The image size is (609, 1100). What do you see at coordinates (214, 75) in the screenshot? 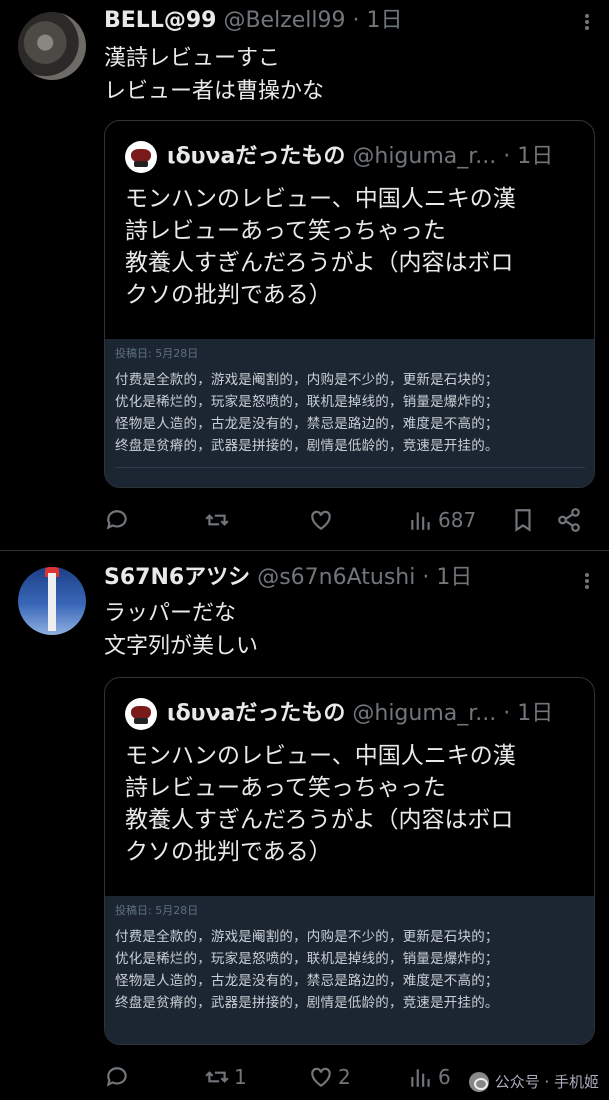
I see `tweet-text: 漢詩レビューすこ レビュー者は曹操かな` at bounding box center [214, 75].